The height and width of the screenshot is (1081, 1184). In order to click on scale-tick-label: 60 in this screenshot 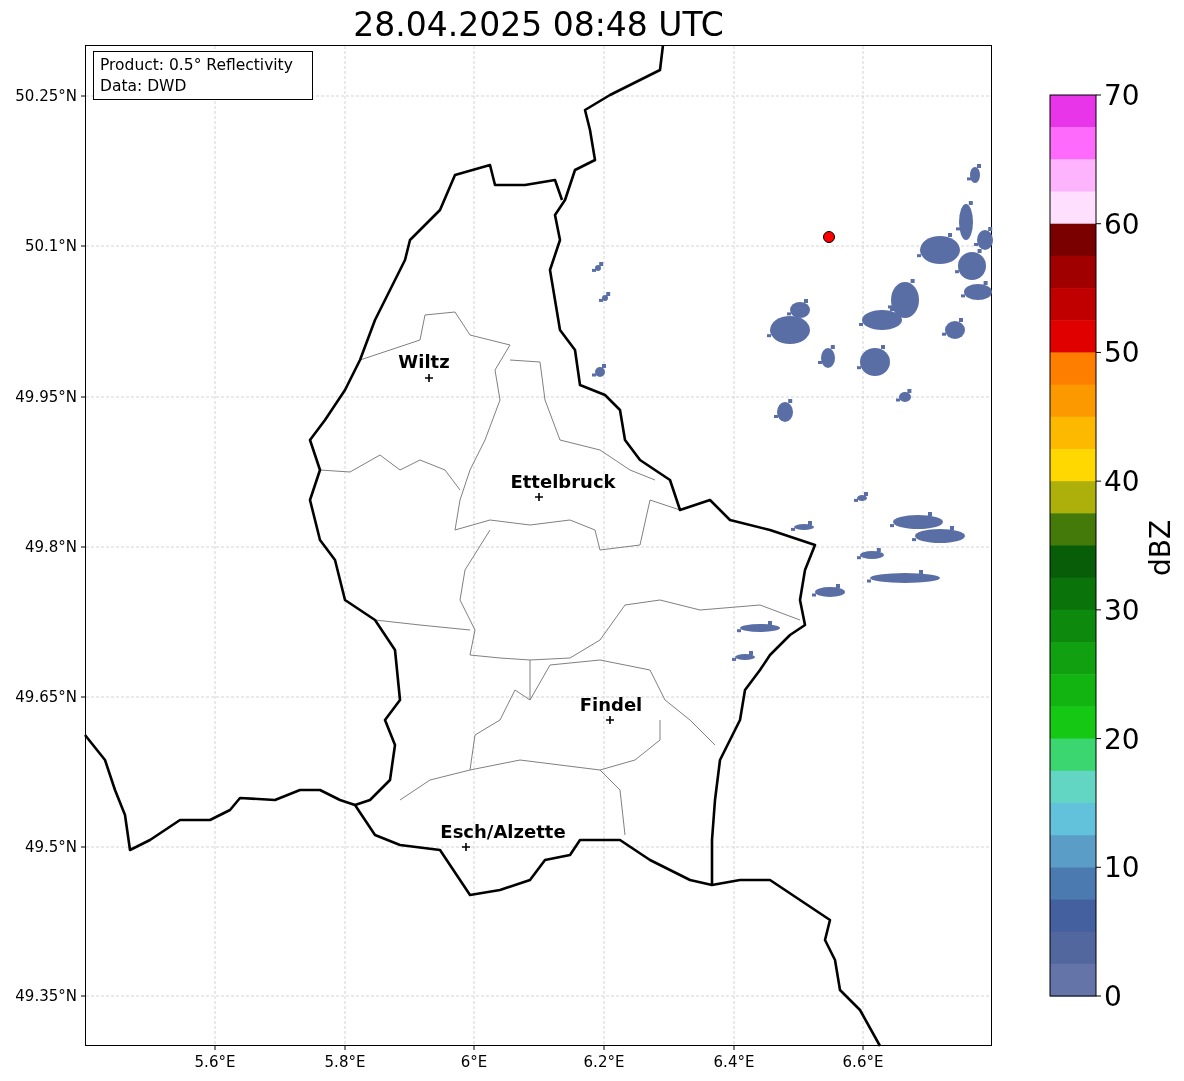, I will do `click(1122, 224)`.